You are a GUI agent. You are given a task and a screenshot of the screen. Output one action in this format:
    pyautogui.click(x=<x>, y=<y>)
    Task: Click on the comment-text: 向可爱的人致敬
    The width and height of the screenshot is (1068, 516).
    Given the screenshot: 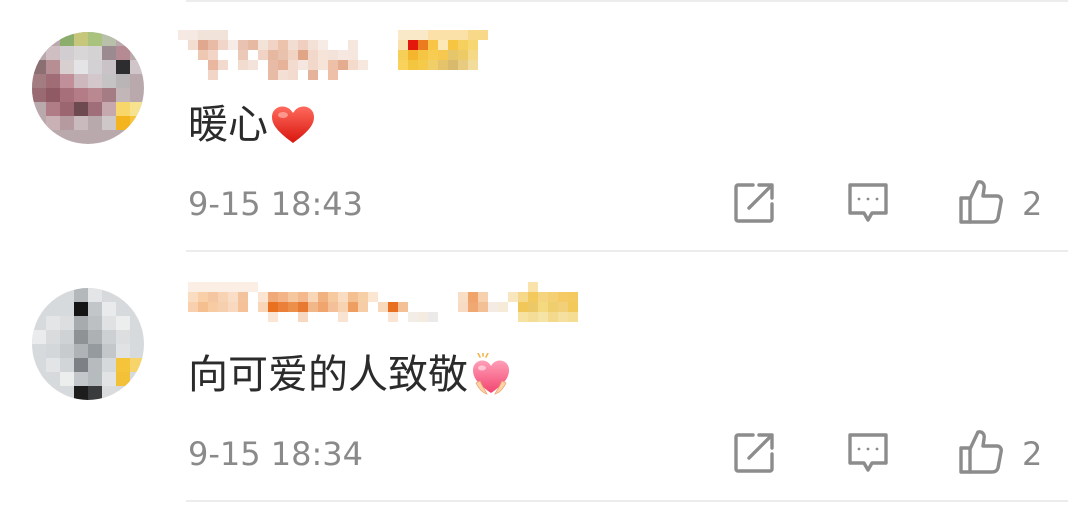 What is the action you would take?
    pyautogui.click(x=350, y=375)
    